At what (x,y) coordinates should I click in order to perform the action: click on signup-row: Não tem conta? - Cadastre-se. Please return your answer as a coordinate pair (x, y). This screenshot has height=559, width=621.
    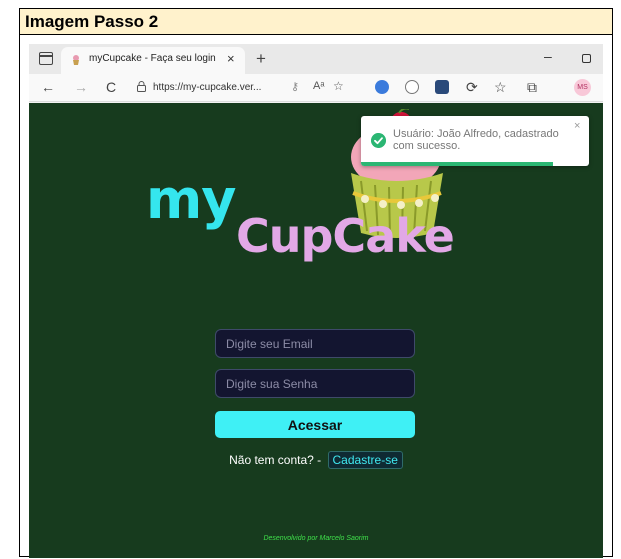
    Looking at the image, I should click on (316, 460).